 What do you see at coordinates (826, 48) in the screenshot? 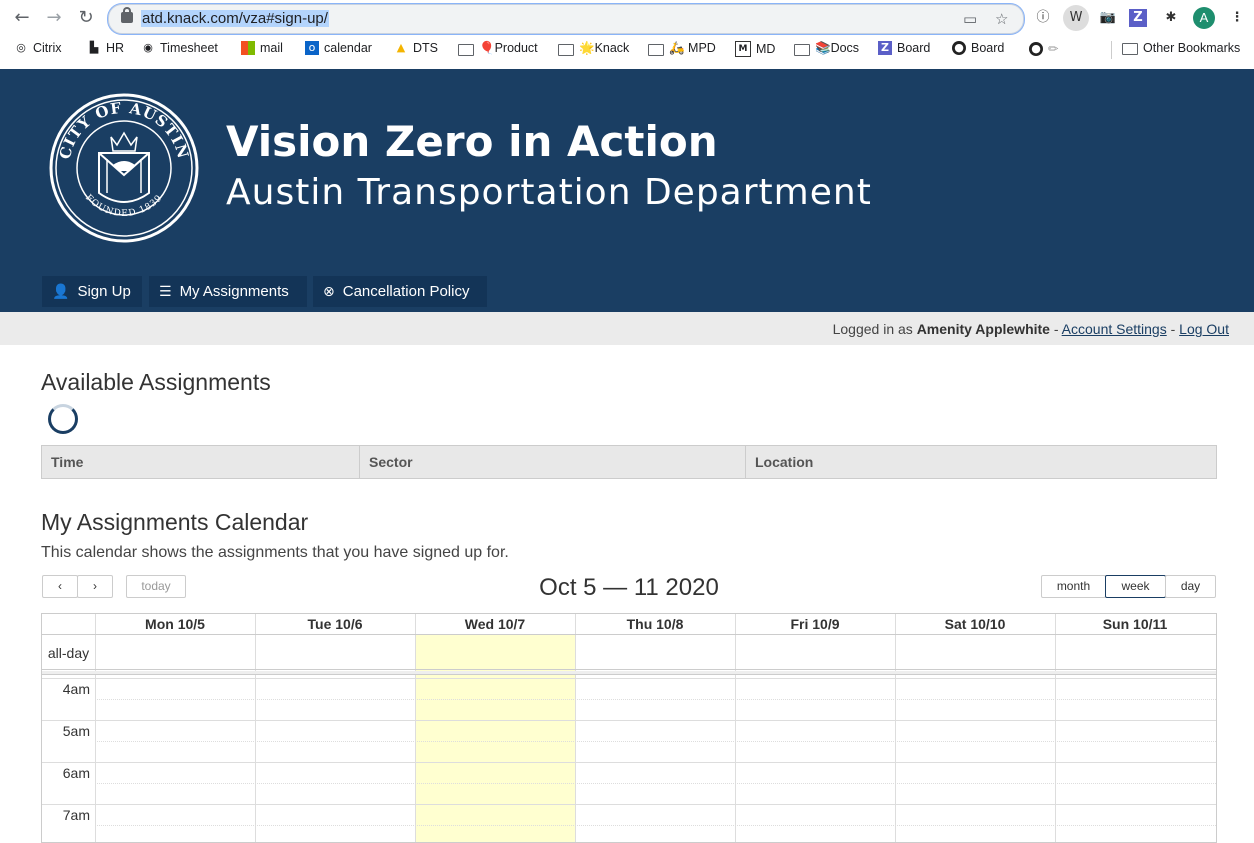
I see `bookmark-docs: 📚Docs` at bounding box center [826, 48].